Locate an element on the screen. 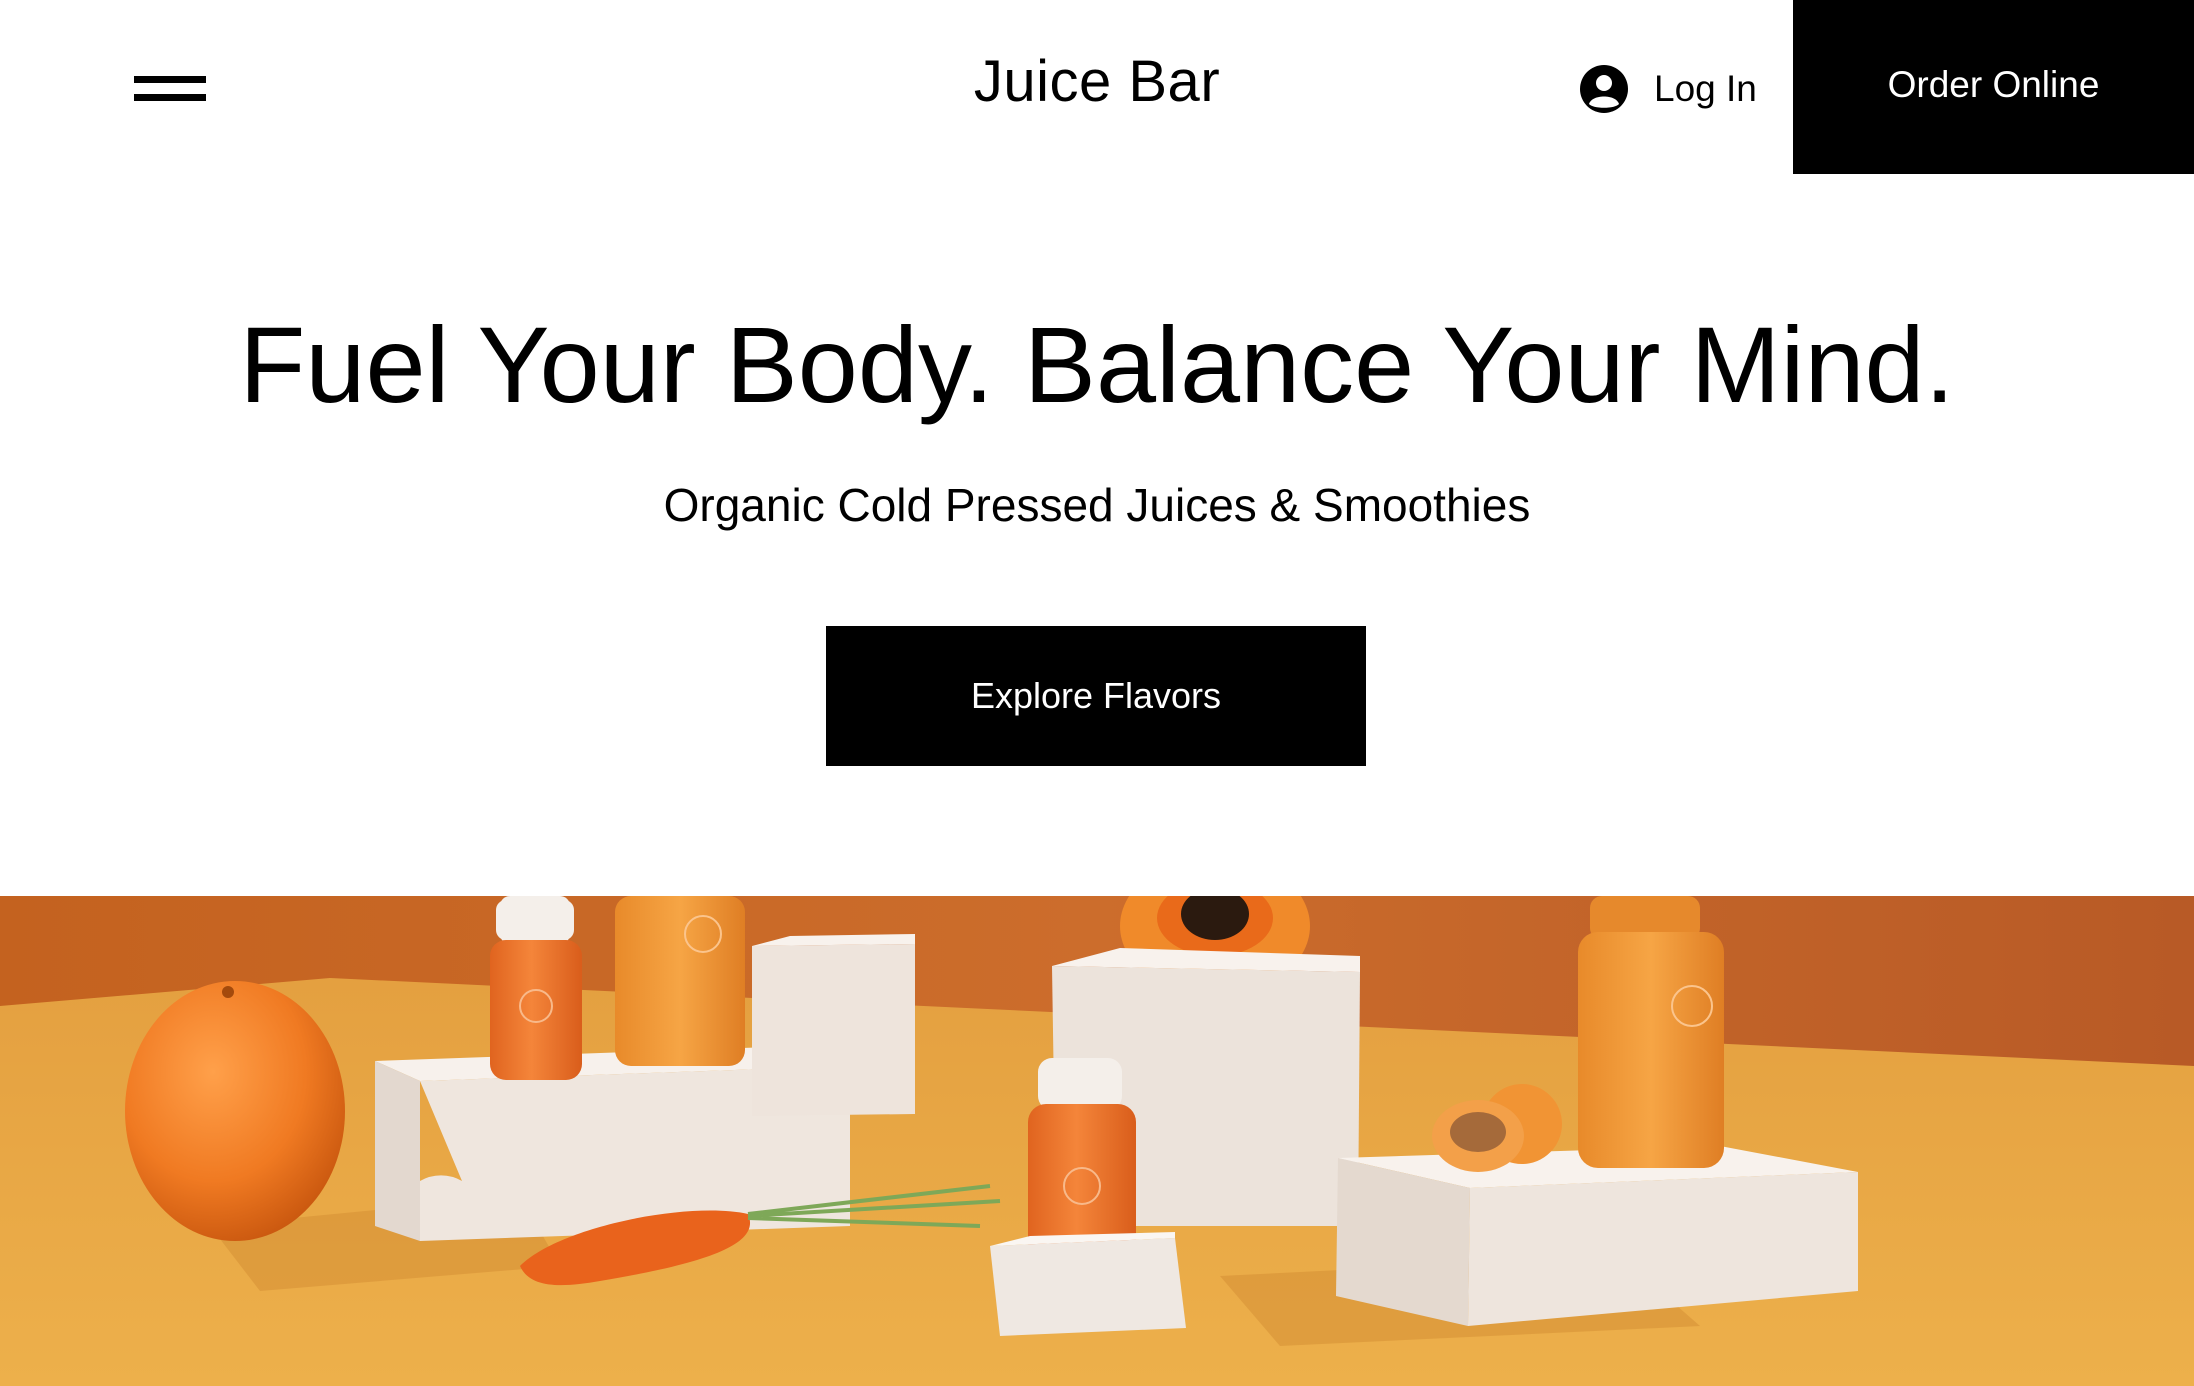 The image size is (2194, 1386). order-online-button: Order Online is located at coordinates (1993, 87).